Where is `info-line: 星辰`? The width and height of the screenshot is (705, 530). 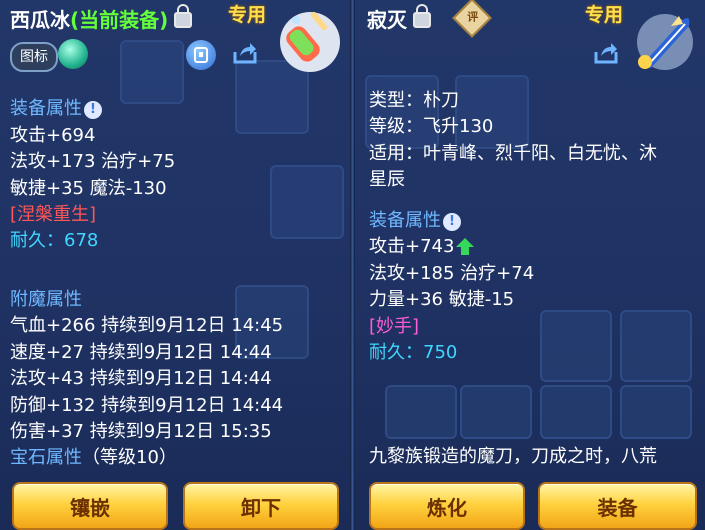 info-line: 星辰 is located at coordinates (387, 180).